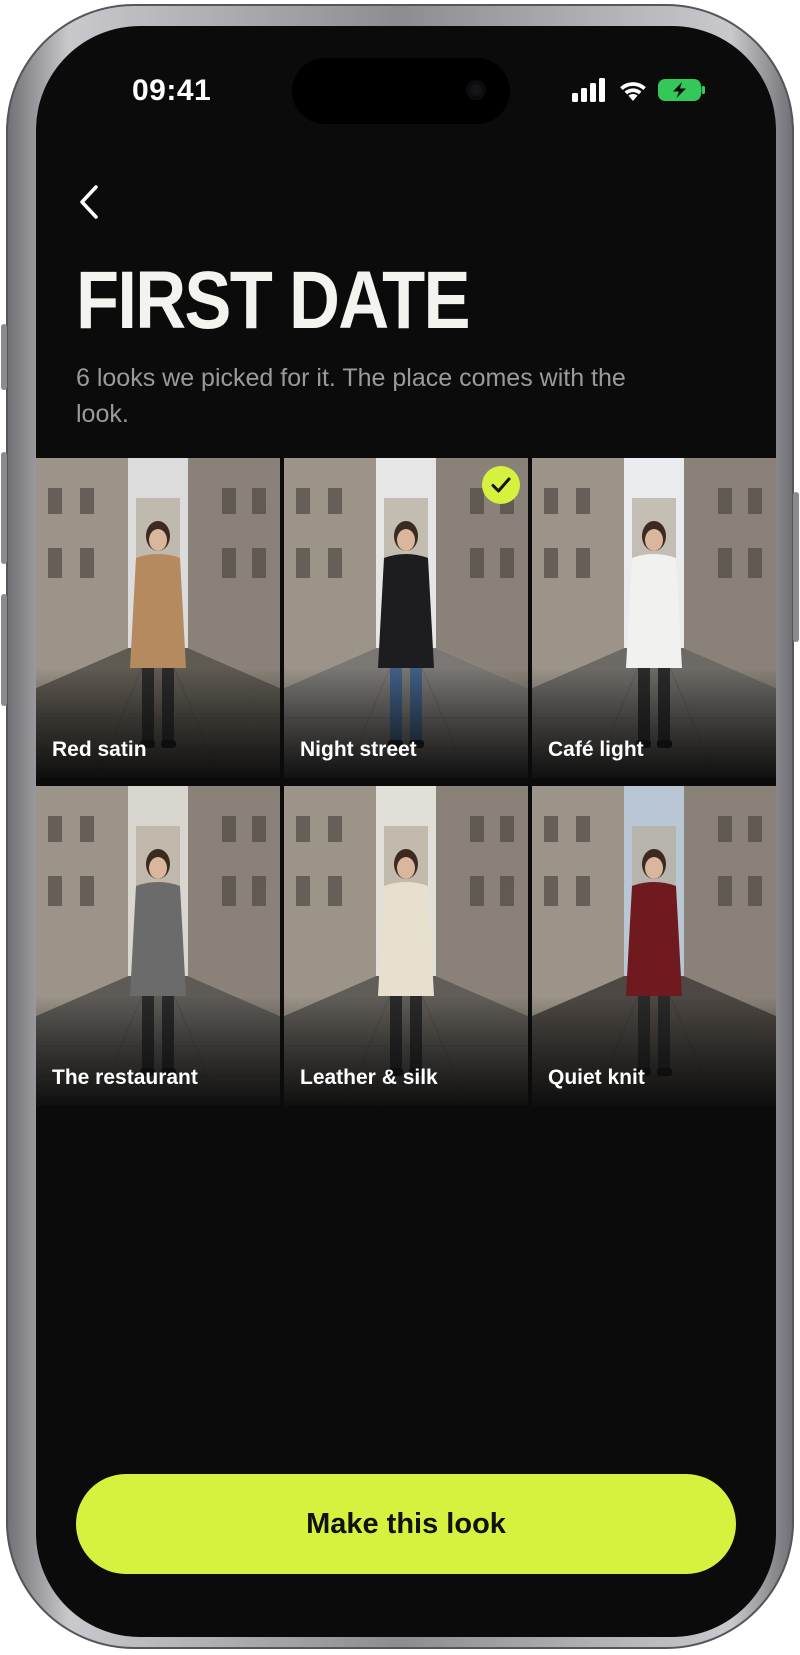 The width and height of the screenshot is (800, 1655). Describe the element at coordinates (590, 92) in the screenshot. I see `cellular-signal-icon` at that location.